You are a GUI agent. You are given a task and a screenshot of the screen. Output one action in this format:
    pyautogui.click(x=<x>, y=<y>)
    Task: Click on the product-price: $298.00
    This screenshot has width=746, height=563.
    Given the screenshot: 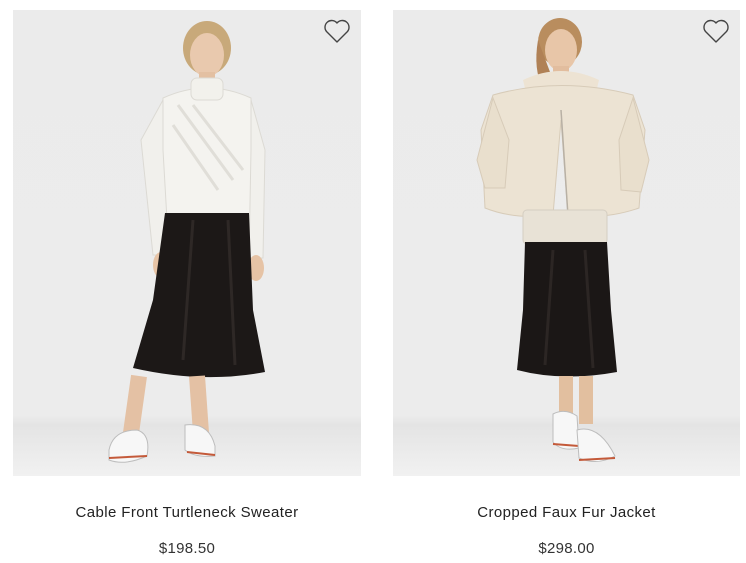 What is the action you would take?
    pyautogui.click(x=566, y=548)
    